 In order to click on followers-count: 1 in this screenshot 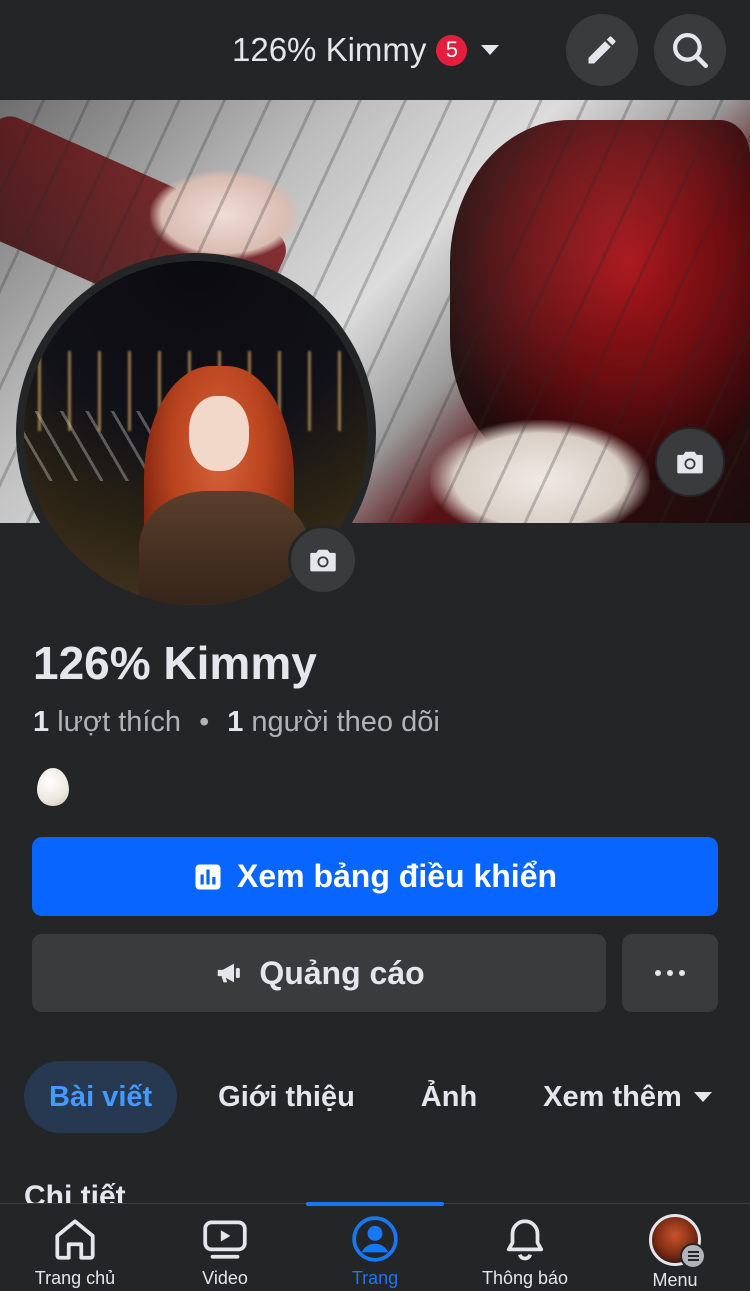, I will do `click(235, 722)`.